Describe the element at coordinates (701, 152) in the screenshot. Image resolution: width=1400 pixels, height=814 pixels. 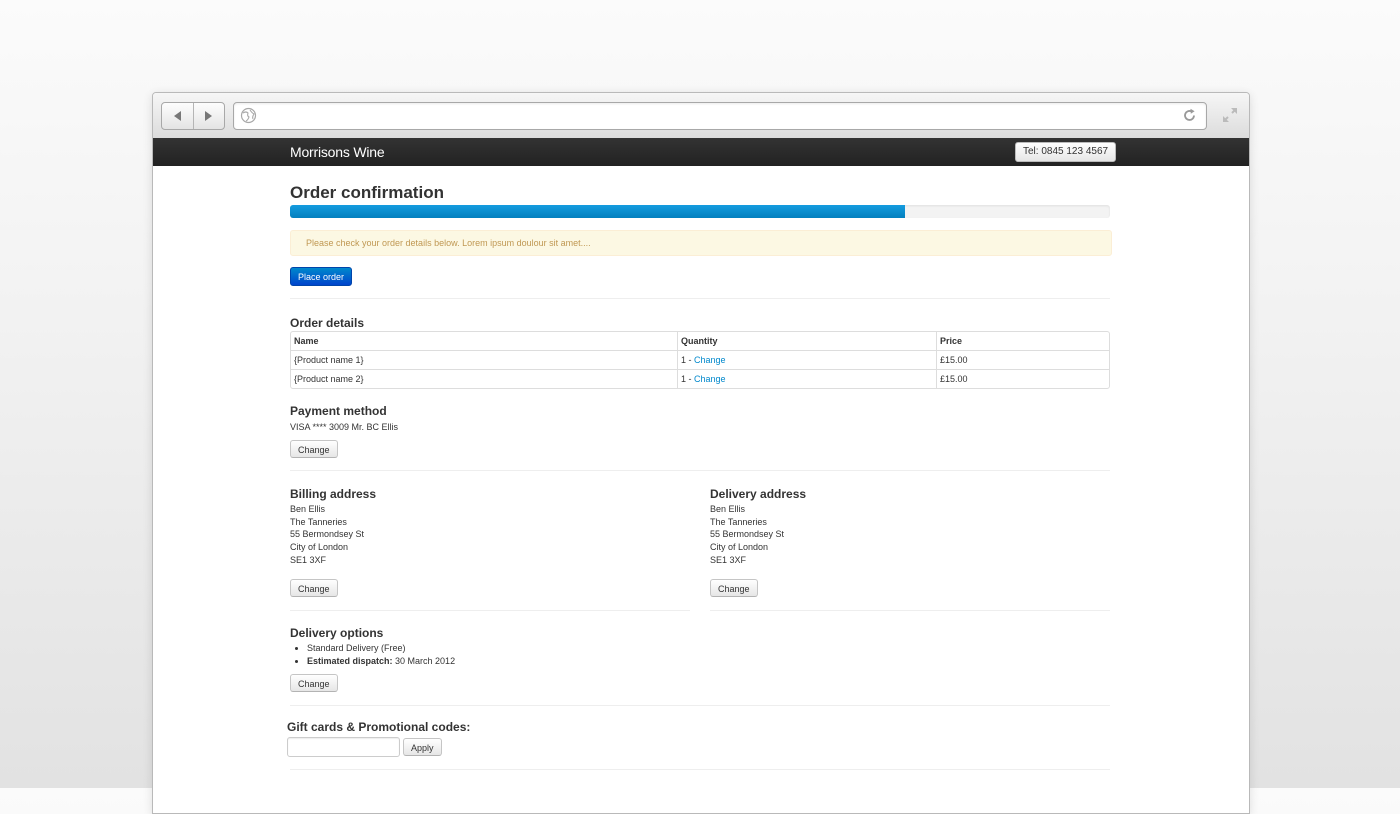
I see `site-navbar: Morrisons Wine Tel: 0845 123 4567` at that location.